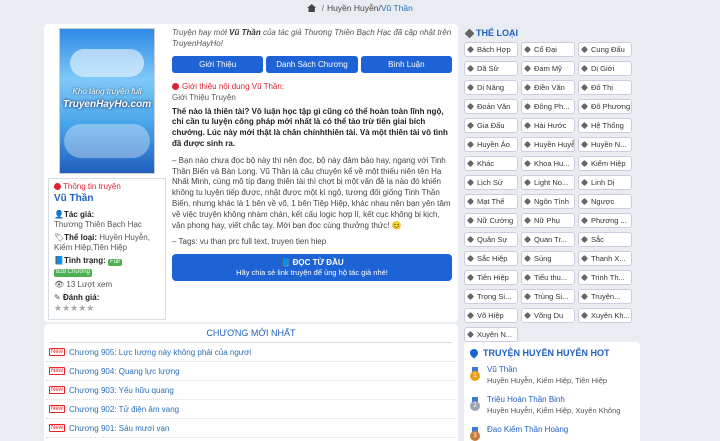 This screenshot has width=720, height=441. I want to click on genre-label: Đoản Văn, so click(494, 106).